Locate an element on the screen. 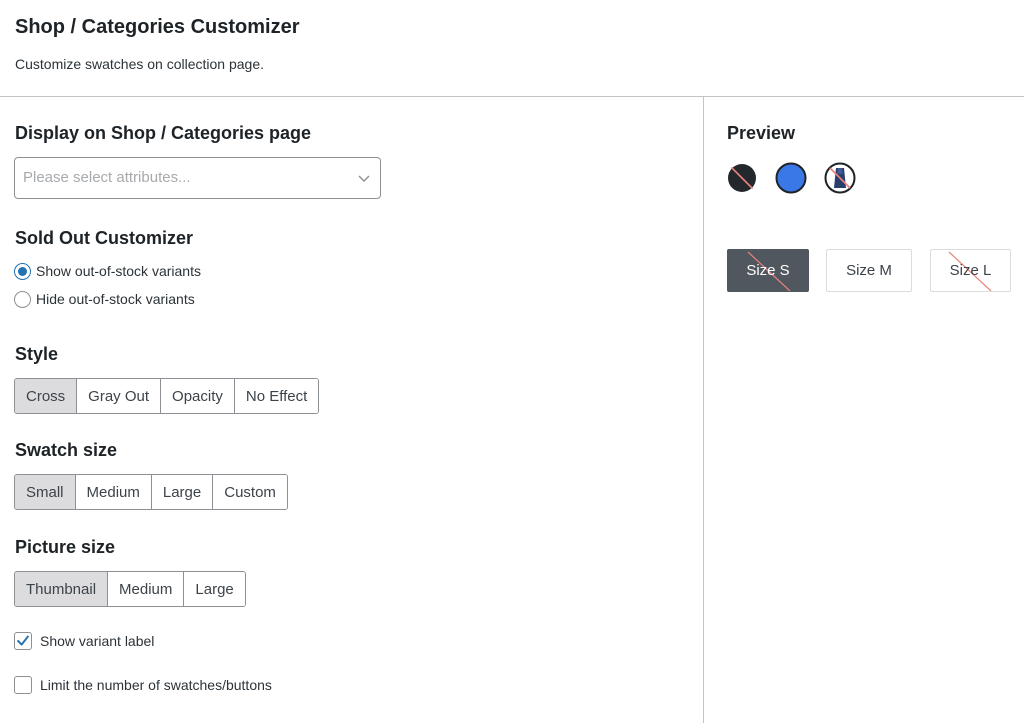  checkbox-label: Show variant label is located at coordinates (97, 641).